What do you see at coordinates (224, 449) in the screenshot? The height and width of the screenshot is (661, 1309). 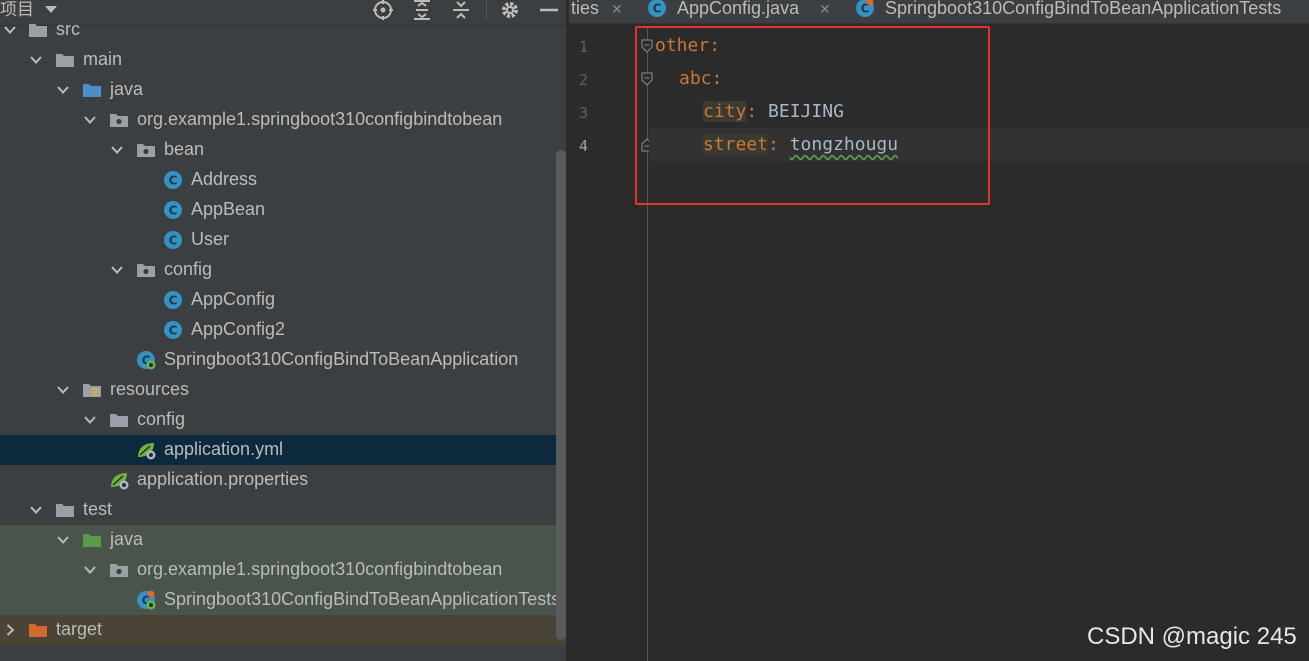 I see `tree-node-label: application.yml` at bounding box center [224, 449].